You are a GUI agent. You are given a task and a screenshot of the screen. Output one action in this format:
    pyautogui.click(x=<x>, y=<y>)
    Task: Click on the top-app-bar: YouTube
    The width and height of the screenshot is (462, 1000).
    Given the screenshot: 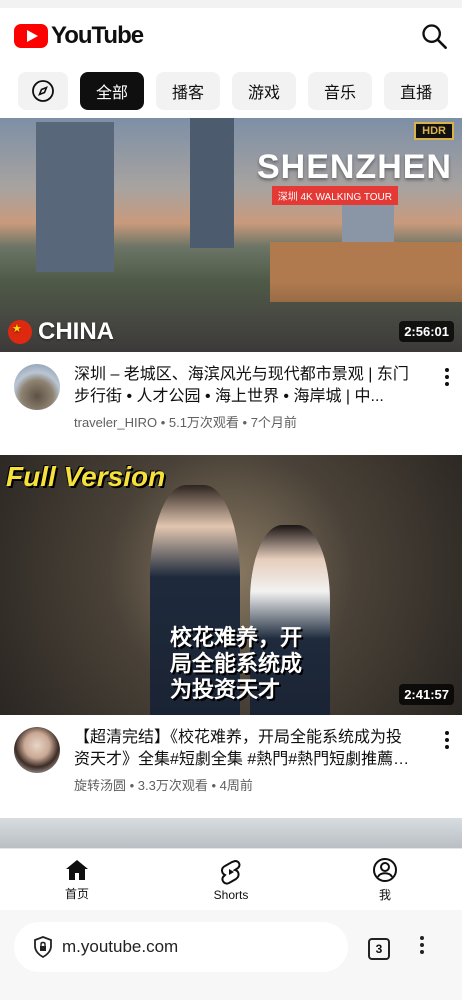 What is the action you would take?
    pyautogui.click(x=231, y=36)
    